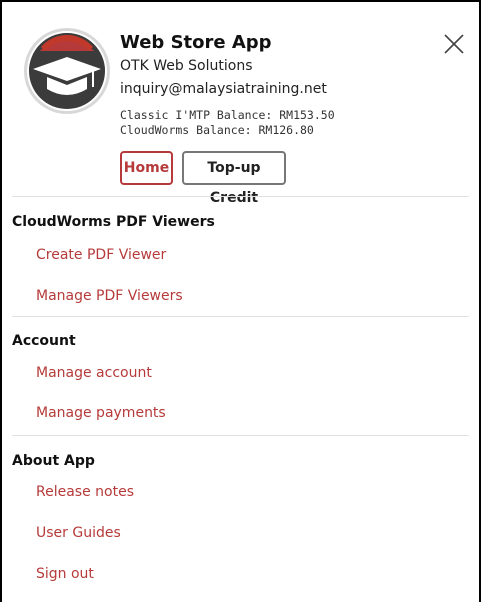  I want to click on menu-item-release-notes: Release notes, so click(85, 492).